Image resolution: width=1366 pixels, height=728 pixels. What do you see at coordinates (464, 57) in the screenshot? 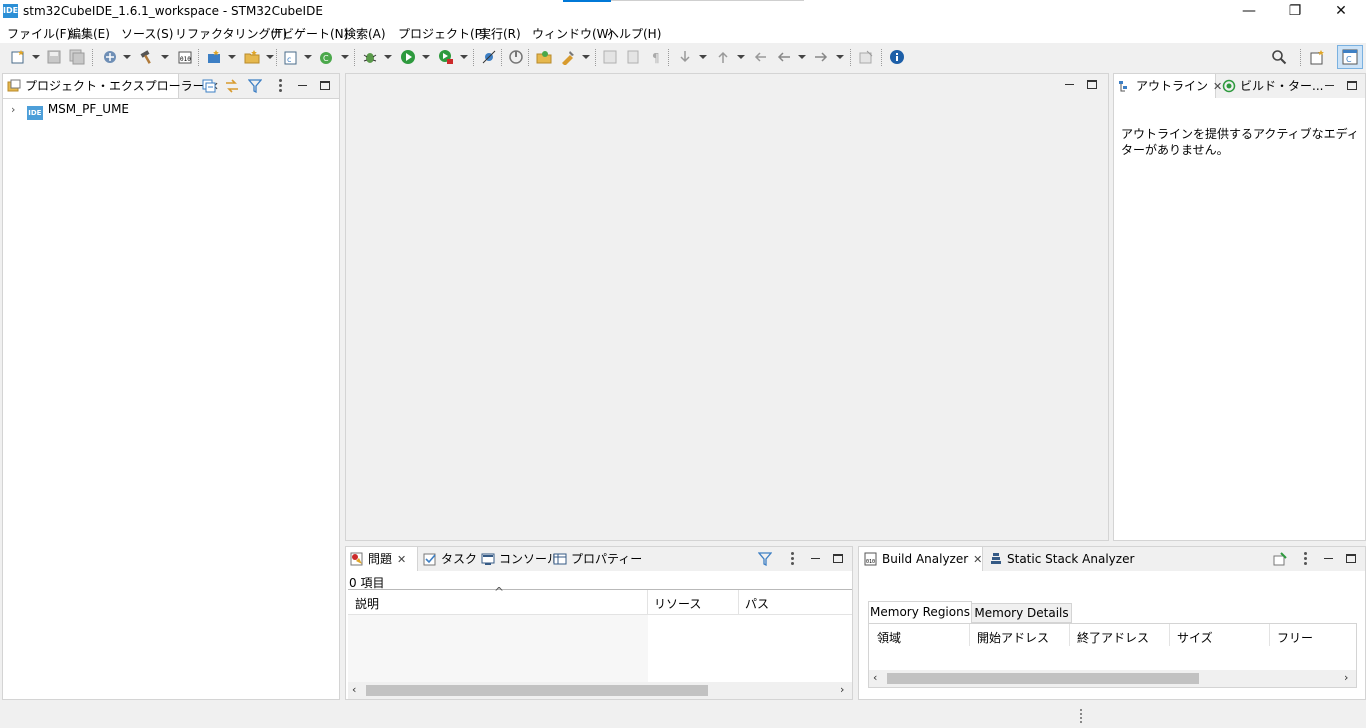
I see `external-tools-dropdown-icon` at bounding box center [464, 57].